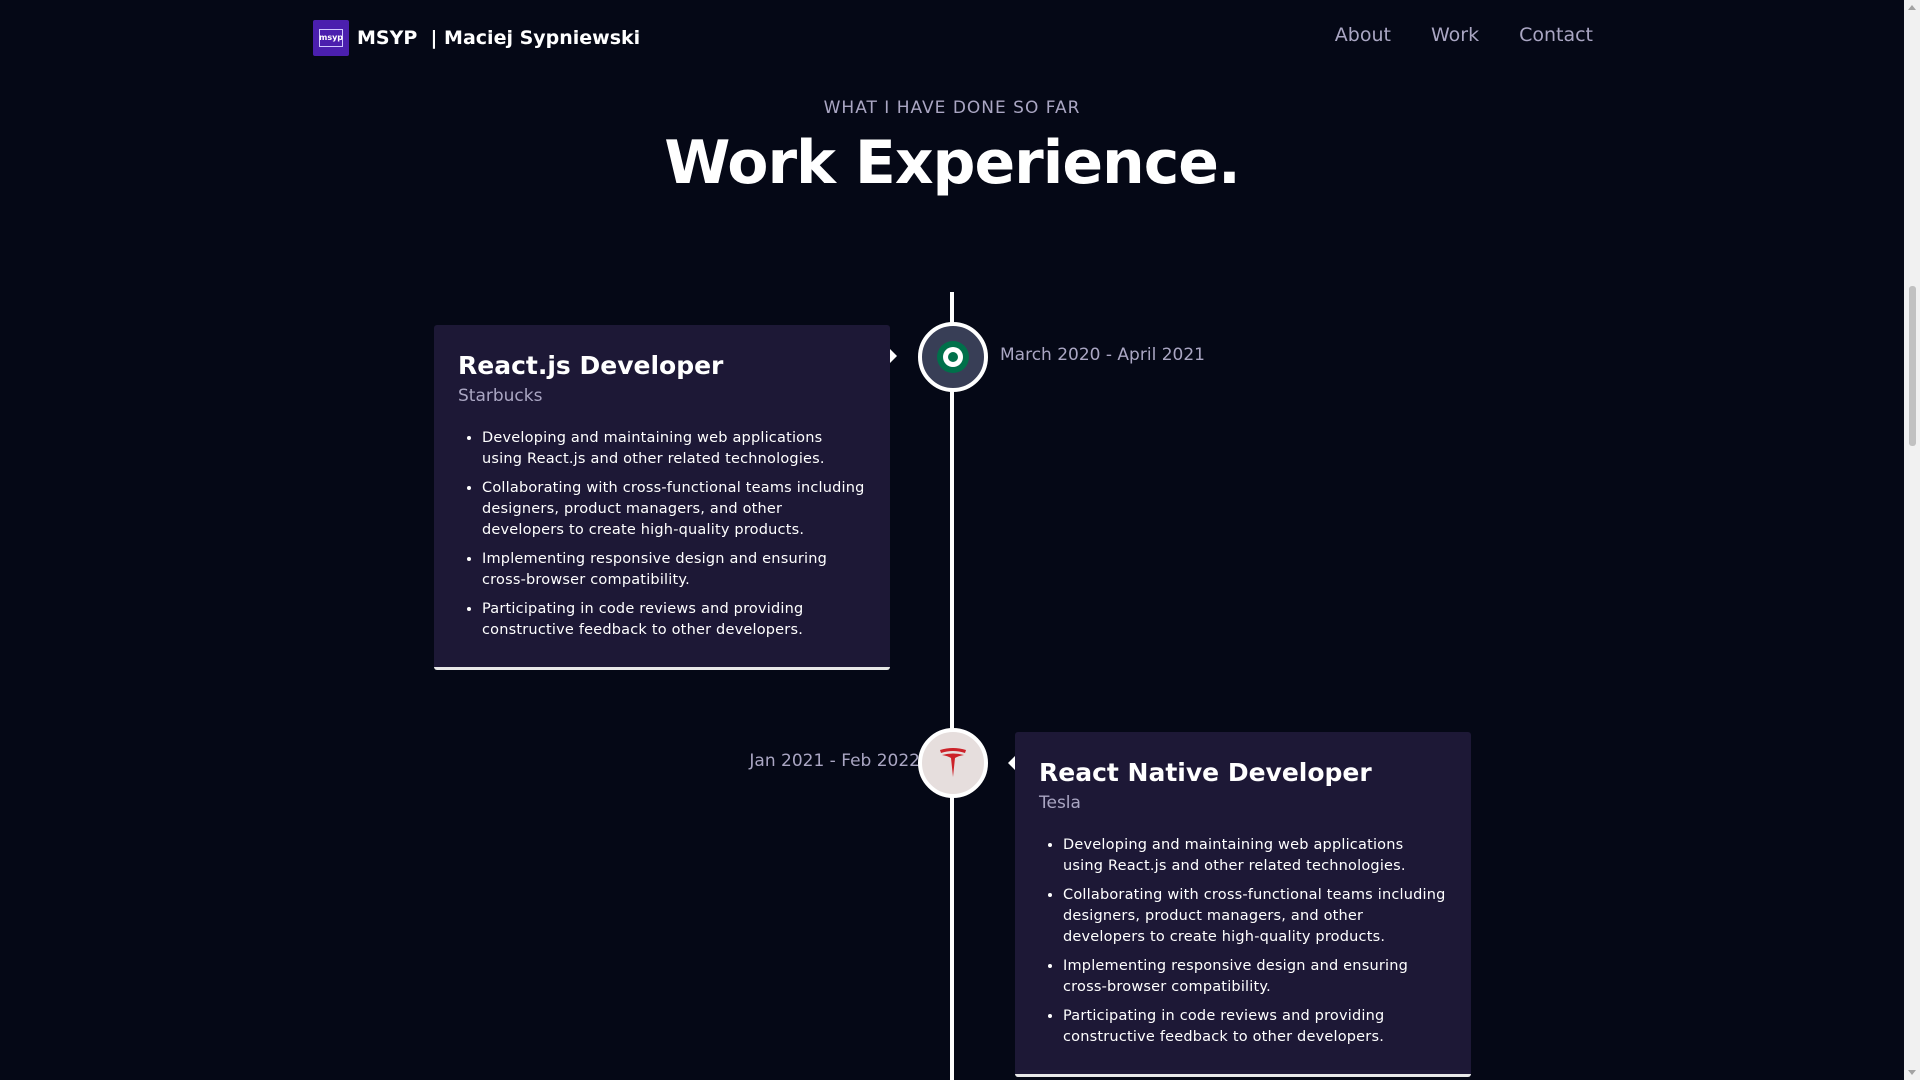  What do you see at coordinates (1455, 35) in the screenshot?
I see `nav-link-work: Work` at bounding box center [1455, 35].